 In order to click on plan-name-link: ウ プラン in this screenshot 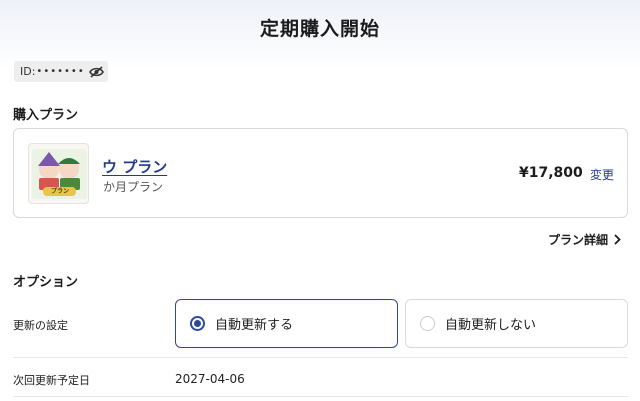, I will do `click(134, 166)`.